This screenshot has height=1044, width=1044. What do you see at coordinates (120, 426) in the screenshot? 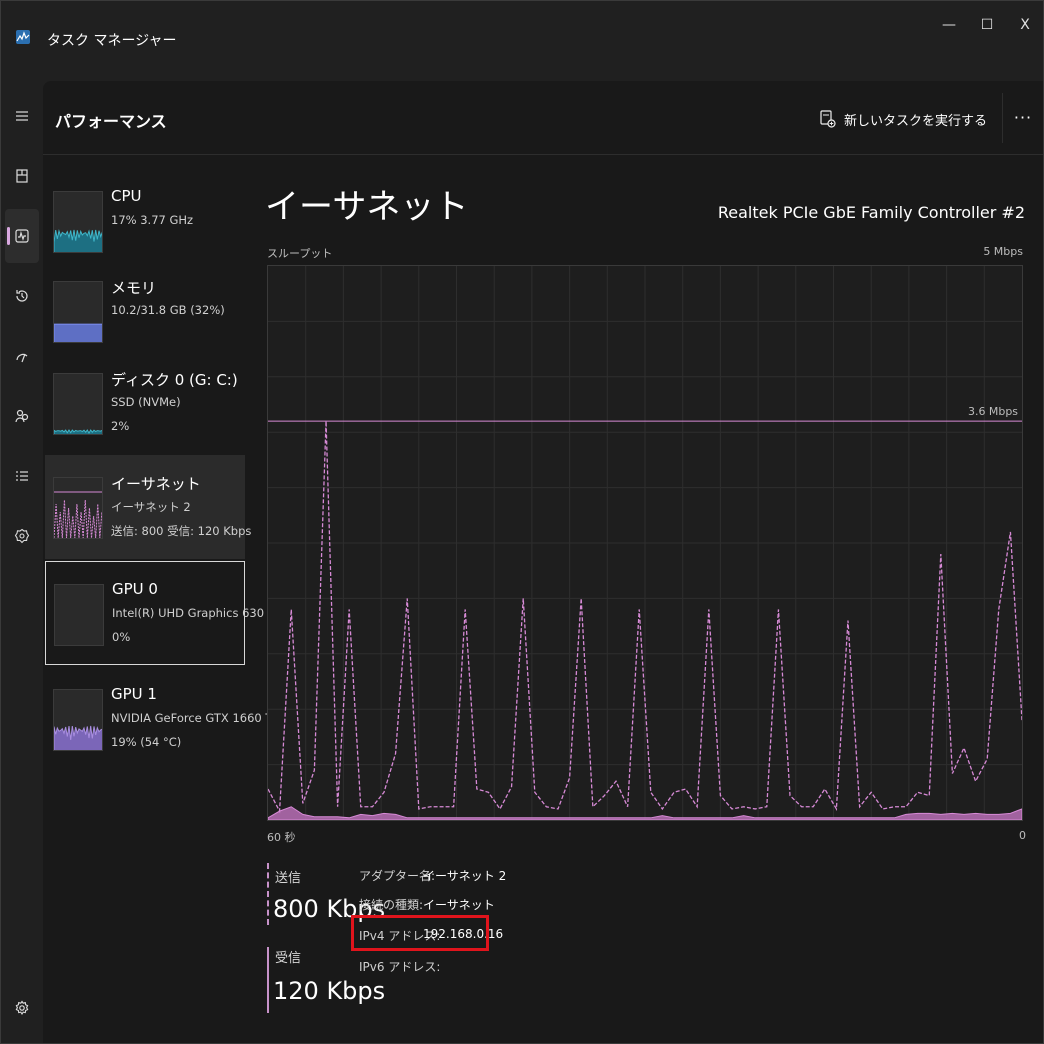
I see `device-disk-detail-2: 2%` at bounding box center [120, 426].